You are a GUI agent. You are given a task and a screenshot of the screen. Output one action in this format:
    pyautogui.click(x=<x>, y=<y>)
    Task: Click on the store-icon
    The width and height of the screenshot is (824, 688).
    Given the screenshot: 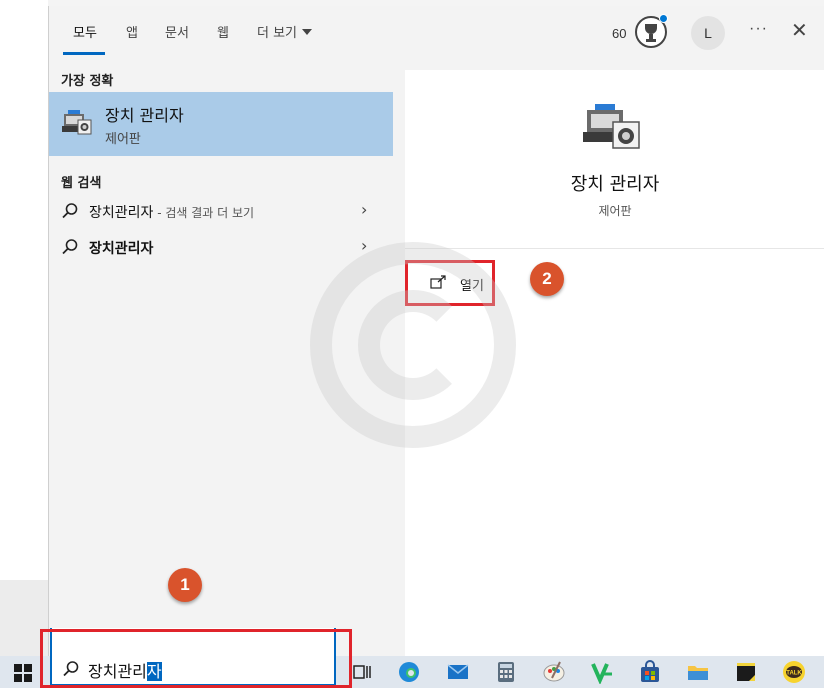 What is the action you would take?
    pyautogui.click(x=650, y=672)
    